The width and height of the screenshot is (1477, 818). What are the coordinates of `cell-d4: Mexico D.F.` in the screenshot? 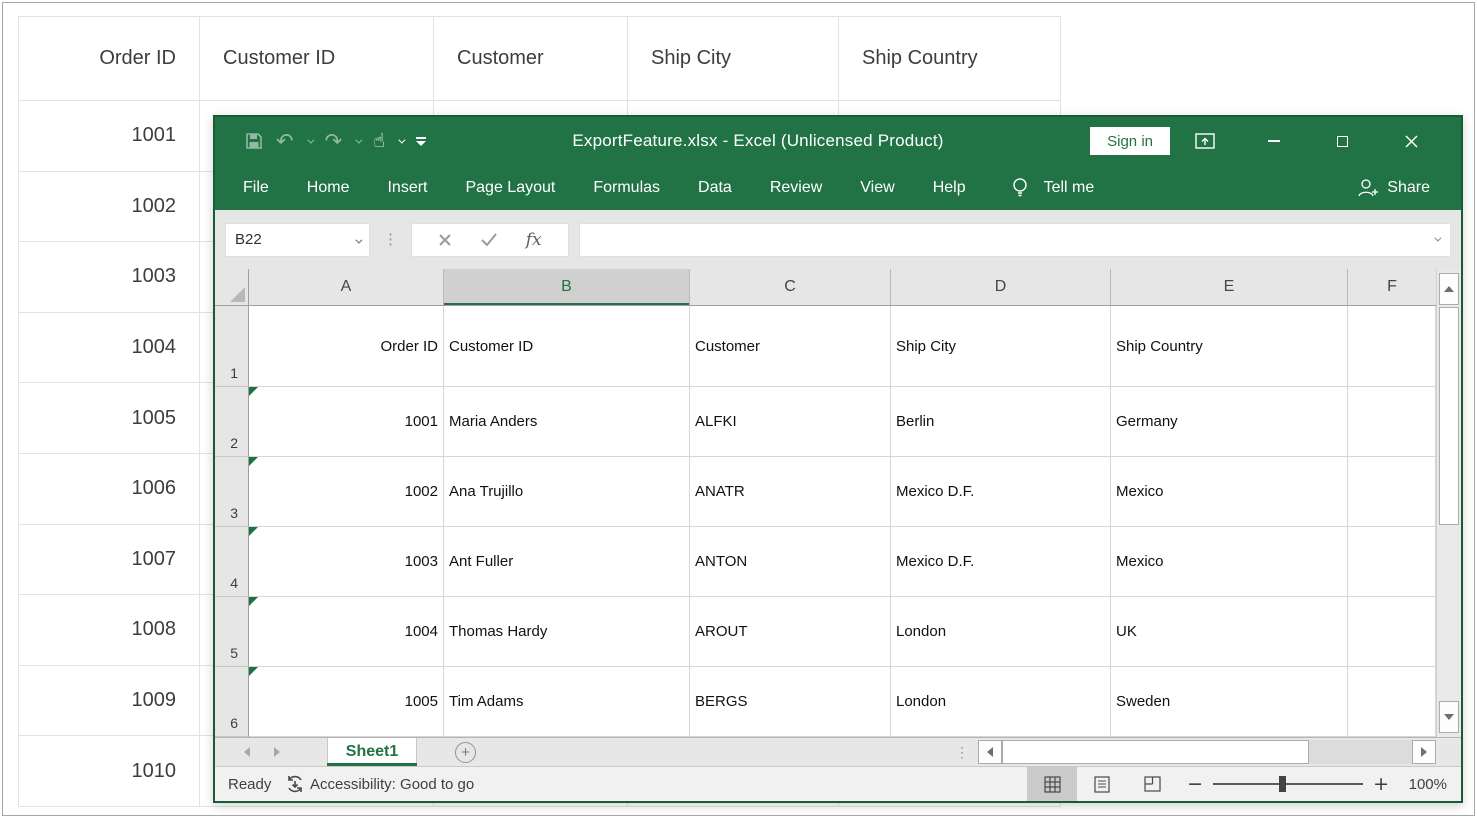 It's located at (1001, 562).